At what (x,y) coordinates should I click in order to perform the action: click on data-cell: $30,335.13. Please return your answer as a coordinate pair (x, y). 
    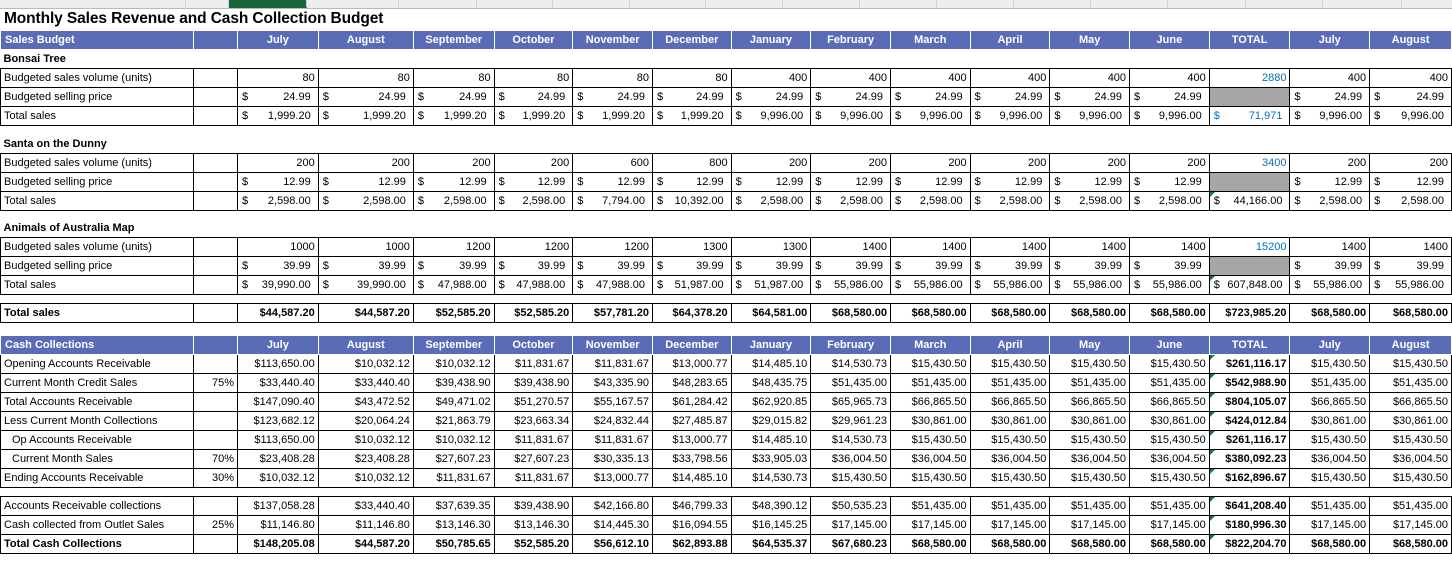
    Looking at the image, I should click on (612, 459).